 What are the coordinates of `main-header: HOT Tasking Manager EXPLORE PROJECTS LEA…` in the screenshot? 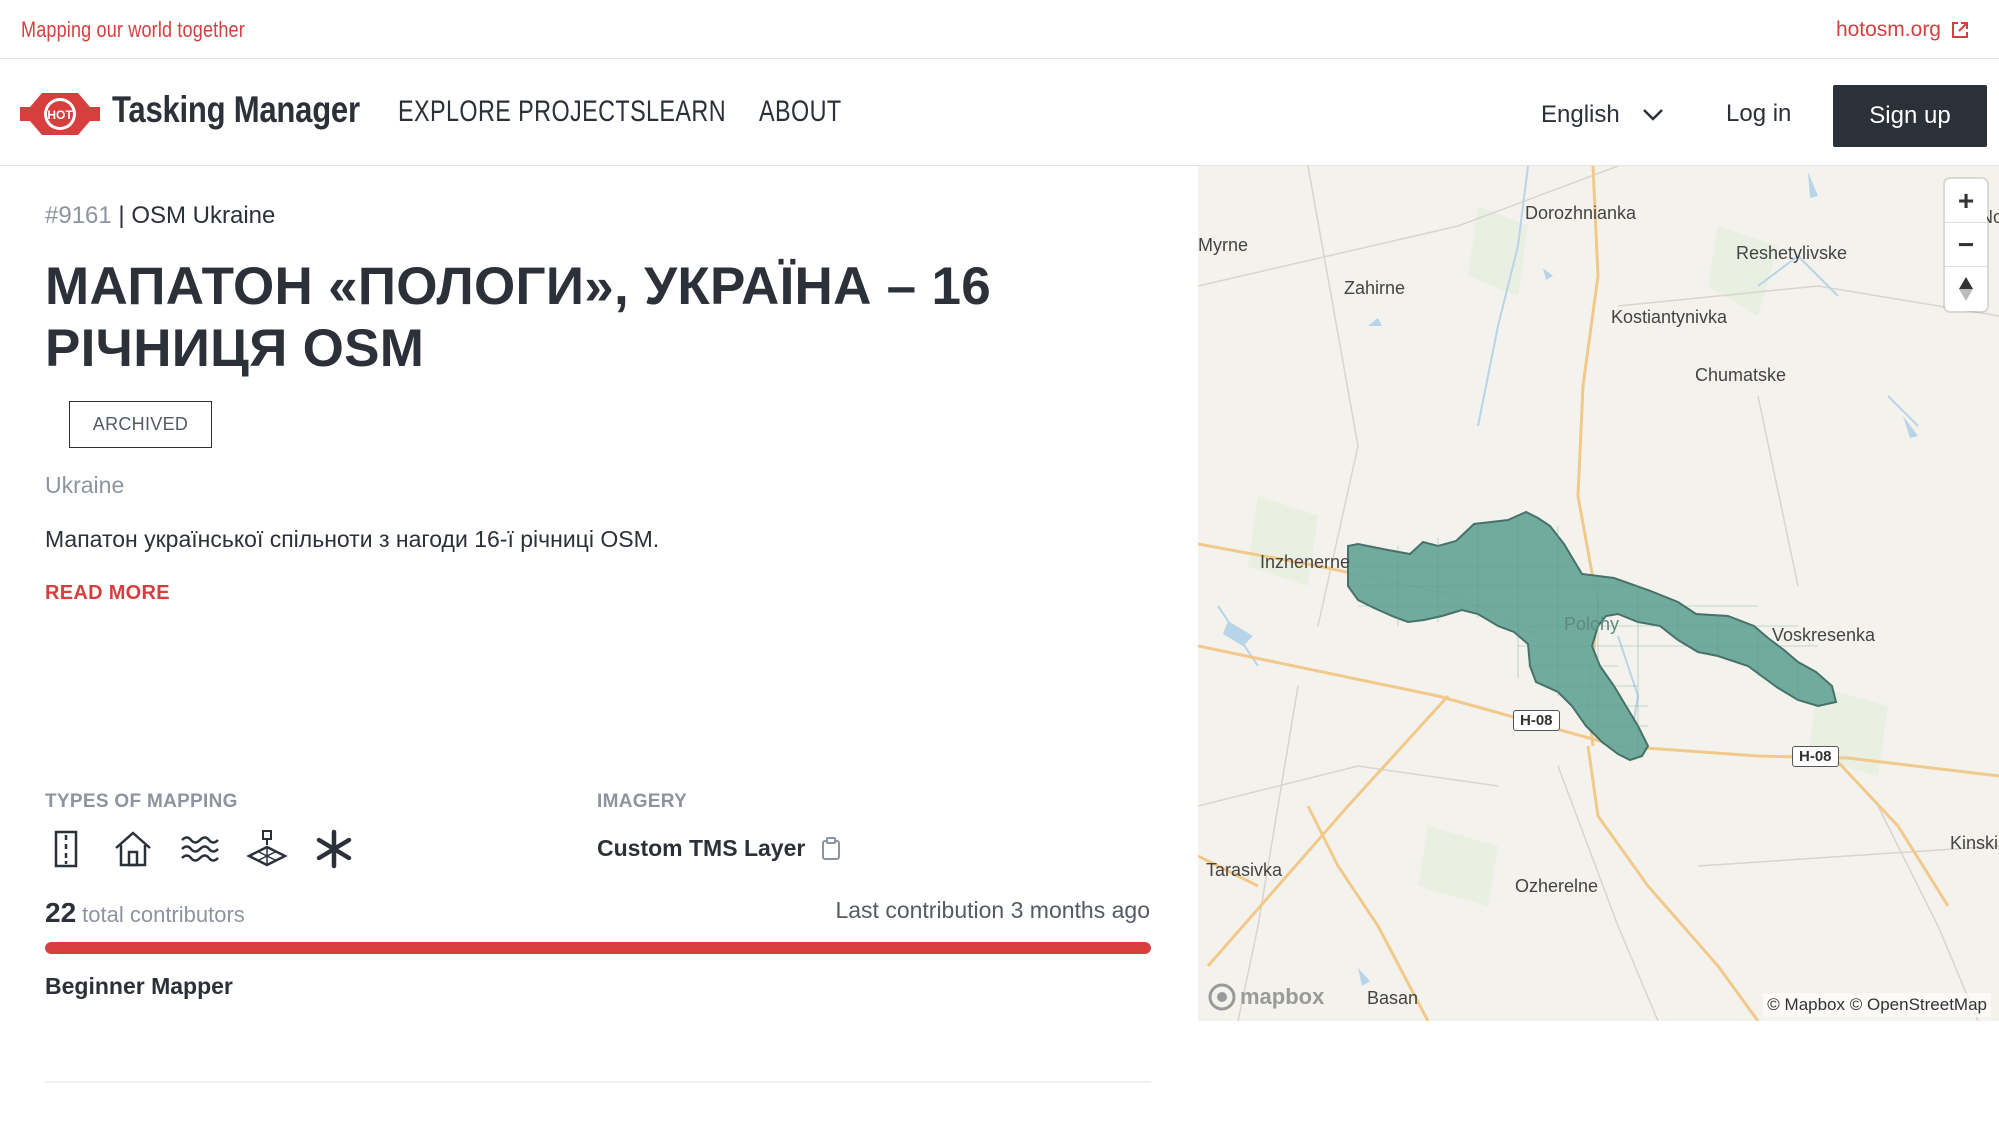 It's located at (999, 112).